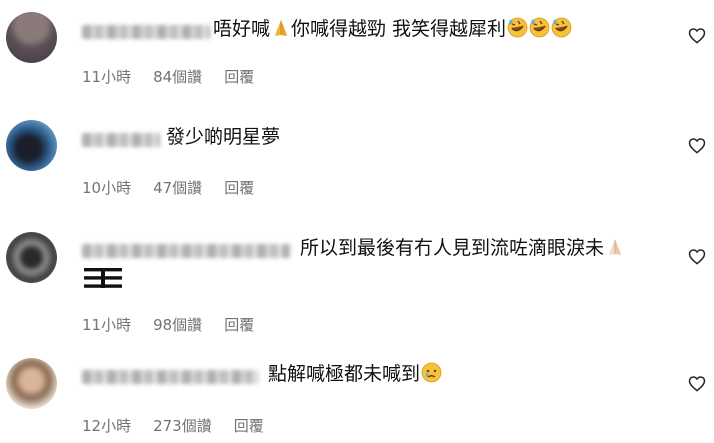 The width and height of the screenshot is (714, 443). I want to click on comment-like-count: 84個讚, so click(177, 77).